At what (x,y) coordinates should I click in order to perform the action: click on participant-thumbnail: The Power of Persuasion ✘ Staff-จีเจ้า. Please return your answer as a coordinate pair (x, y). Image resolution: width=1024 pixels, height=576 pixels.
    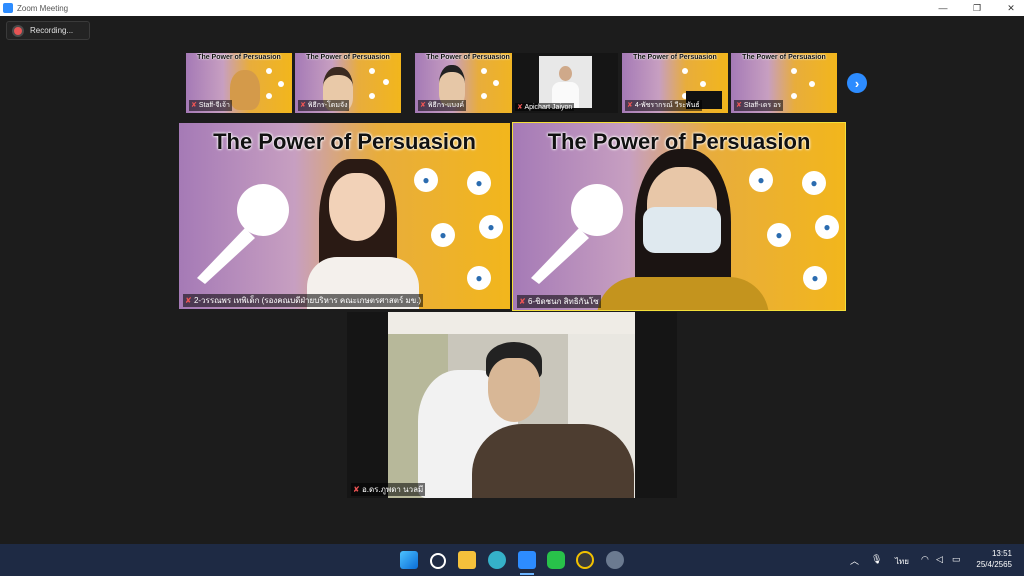
    Looking at the image, I should click on (239, 83).